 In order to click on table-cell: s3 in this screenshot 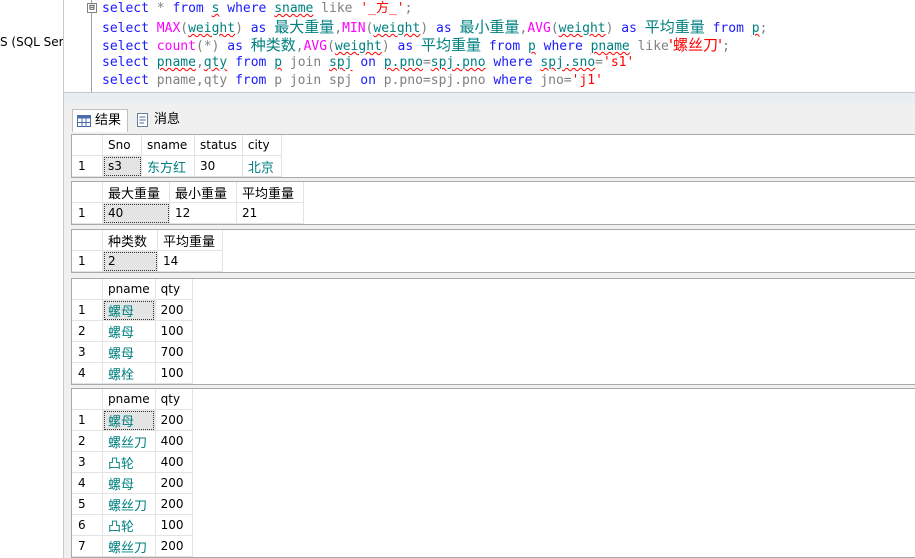, I will do `click(122, 166)`.